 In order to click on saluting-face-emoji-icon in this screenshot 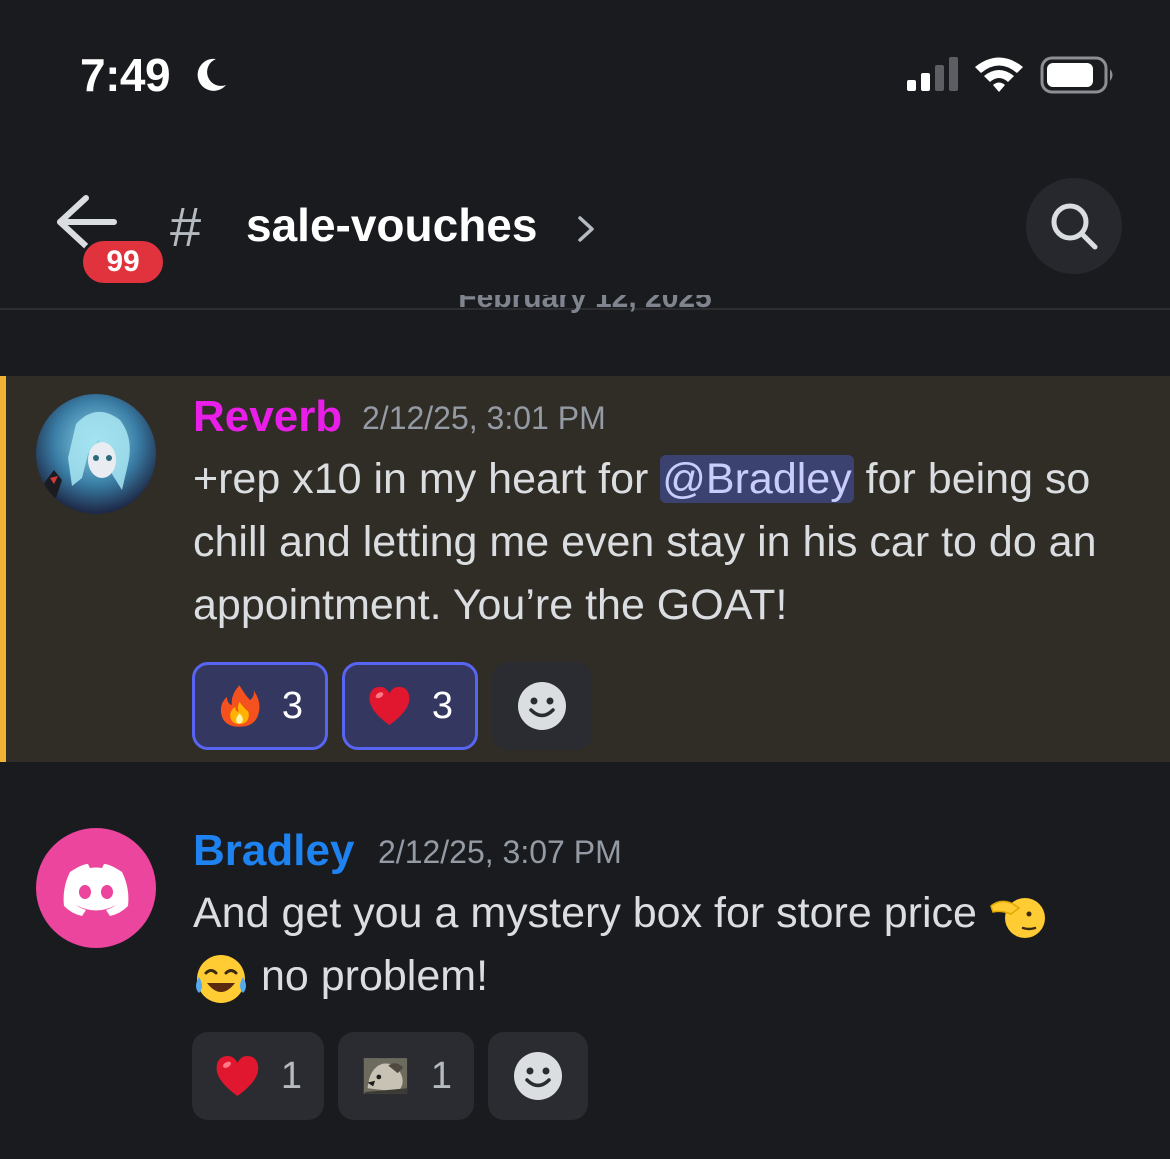, I will do `click(1017, 917)`.